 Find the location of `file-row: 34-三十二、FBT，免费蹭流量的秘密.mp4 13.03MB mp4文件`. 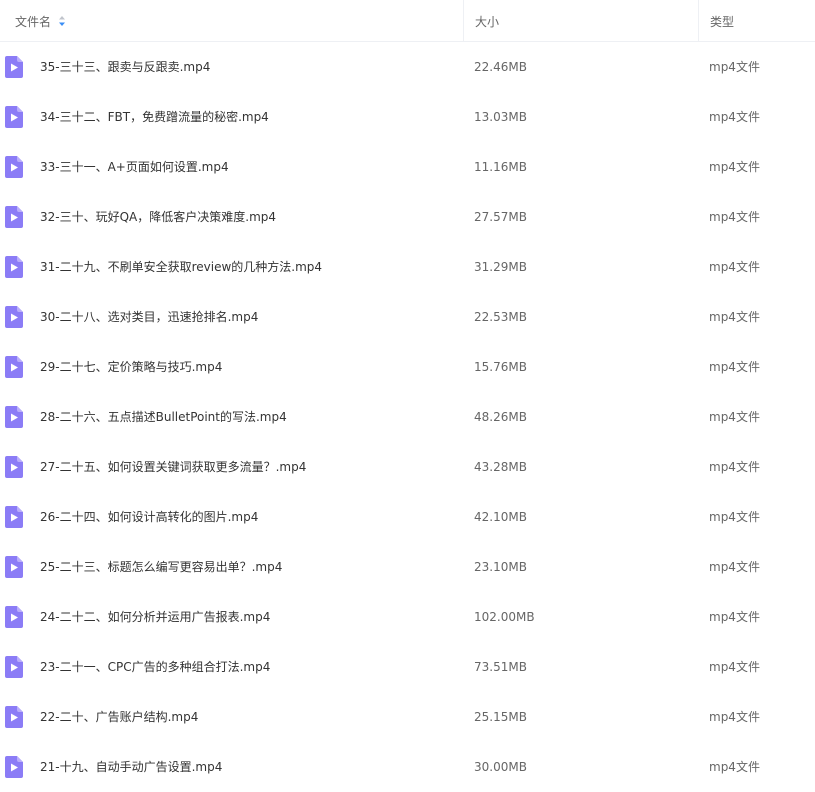

file-row: 34-三十二、FBT，免费蹭流量的秘密.mp4 13.03MB mp4文件 is located at coordinates (407, 117).